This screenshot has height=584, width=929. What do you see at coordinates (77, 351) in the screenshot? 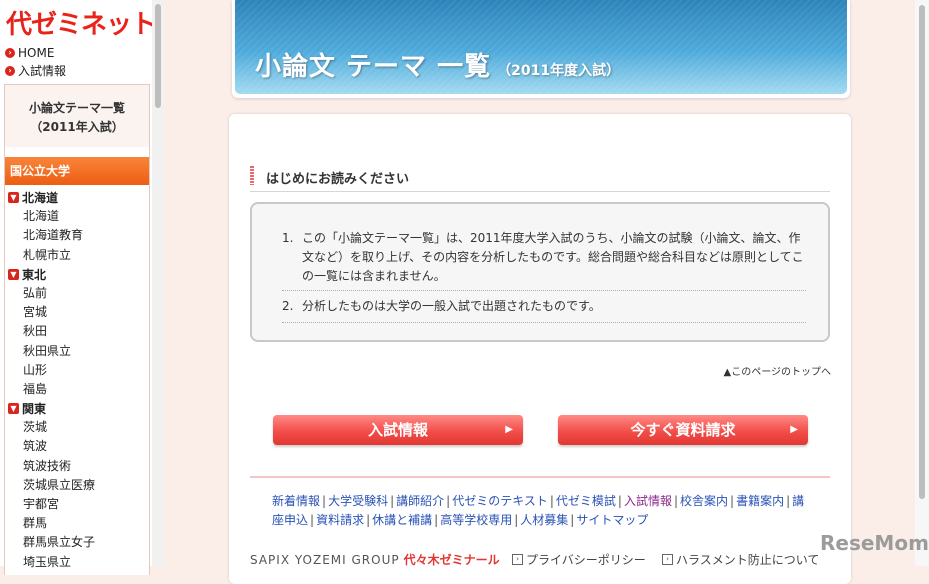
I see `school-link: 秋田県立` at bounding box center [77, 351].